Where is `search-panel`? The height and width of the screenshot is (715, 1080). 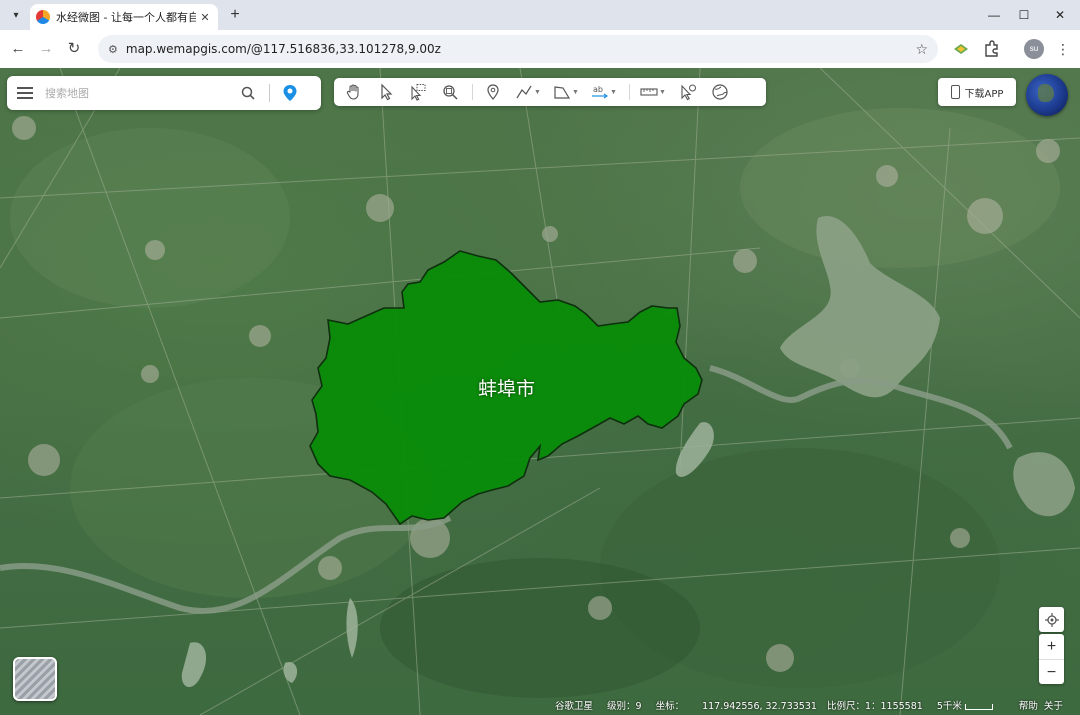
search-panel is located at coordinates (164, 93).